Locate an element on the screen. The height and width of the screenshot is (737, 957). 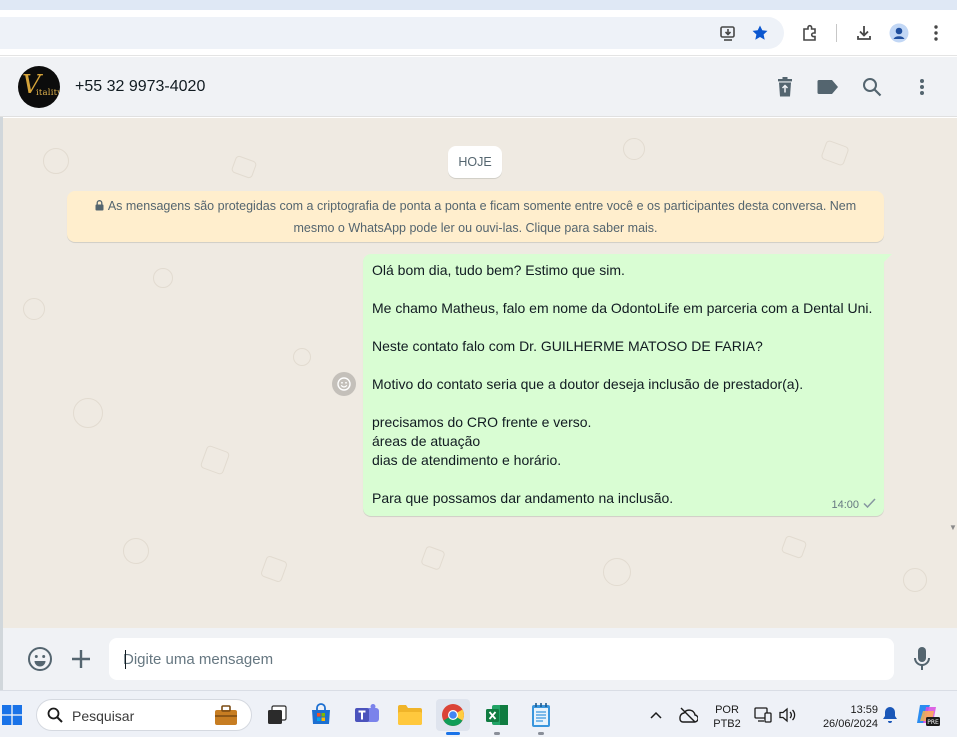
browser-toolbar is located at coordinates (478, 33).